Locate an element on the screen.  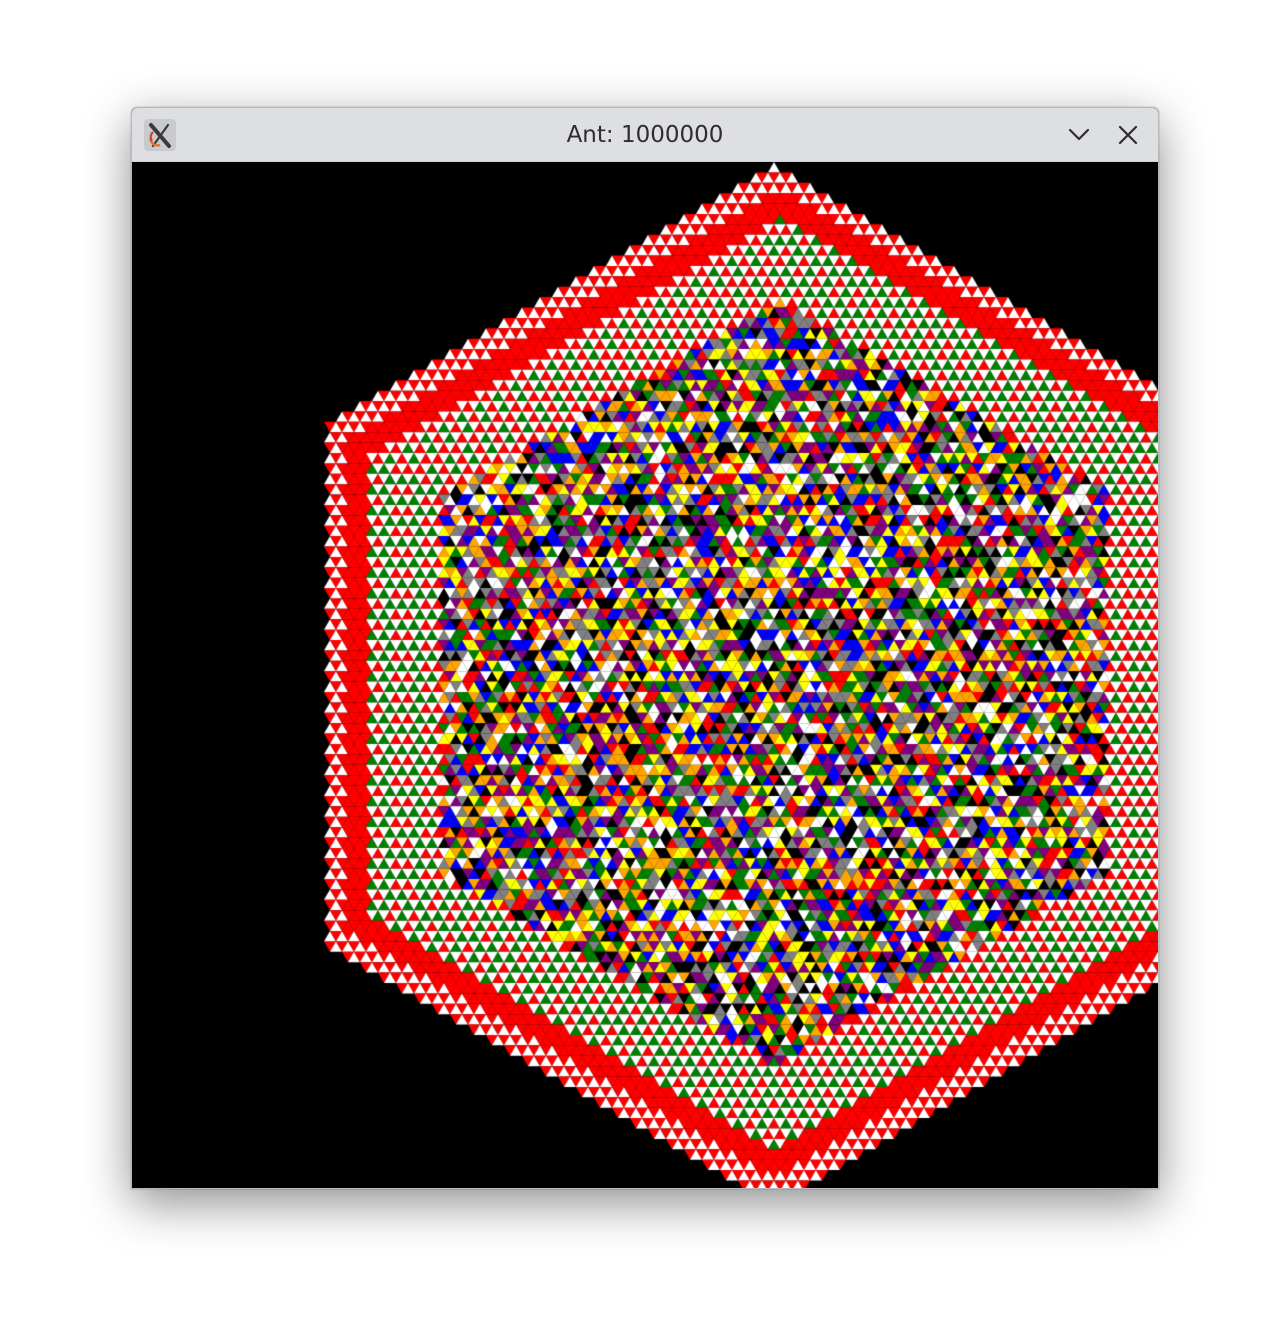
window-title: Ant: 1000000 is located at coordinates (645, 135).